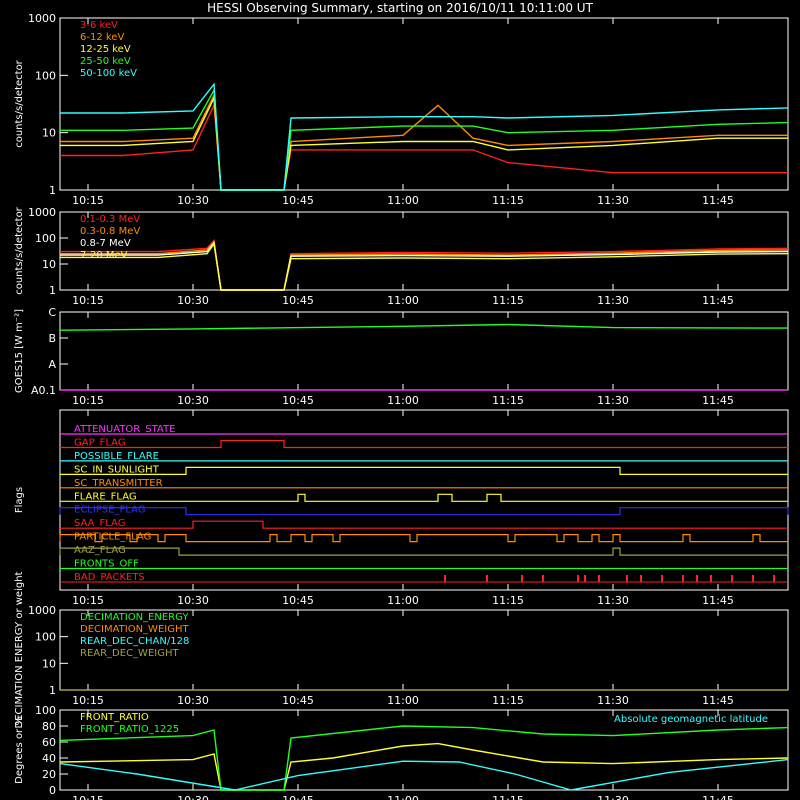 The width and height of the screenshot is (800, 800). What do you see at coordinates (52, 338) in the screenshot?
I see `y-tick-label-goes: B` at bounding box center [52, 338].